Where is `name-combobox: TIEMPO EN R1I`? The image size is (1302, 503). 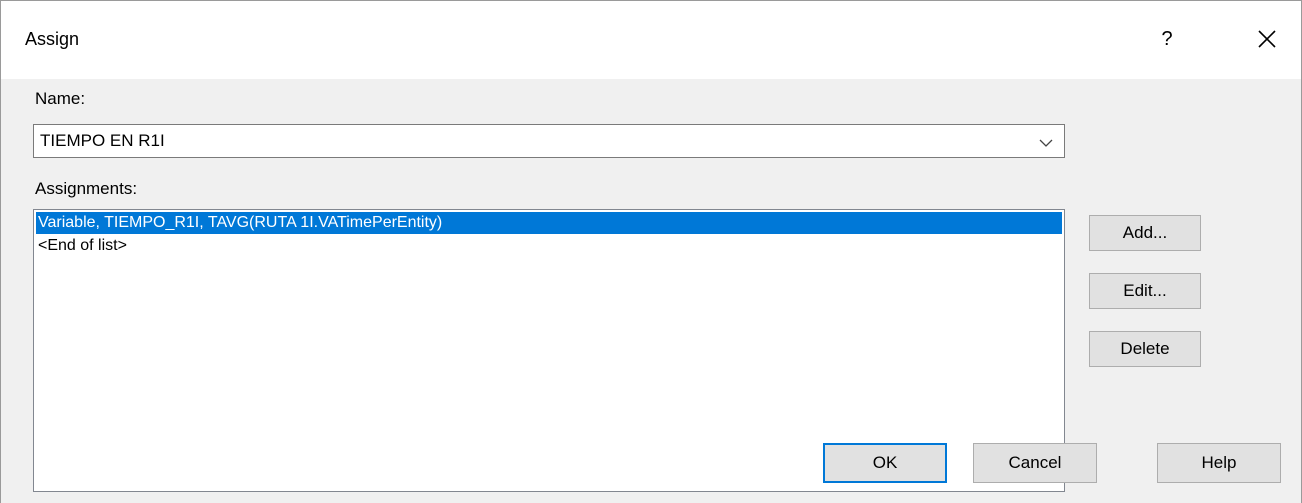
name-combobox: TIEMPO EN R1I is located at coordinates (549, 141).